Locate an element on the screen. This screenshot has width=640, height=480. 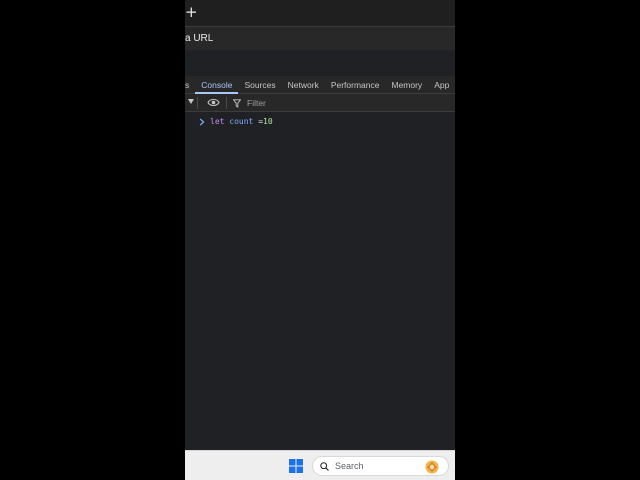
tab-network: Network is located at coordinates (303, 85).